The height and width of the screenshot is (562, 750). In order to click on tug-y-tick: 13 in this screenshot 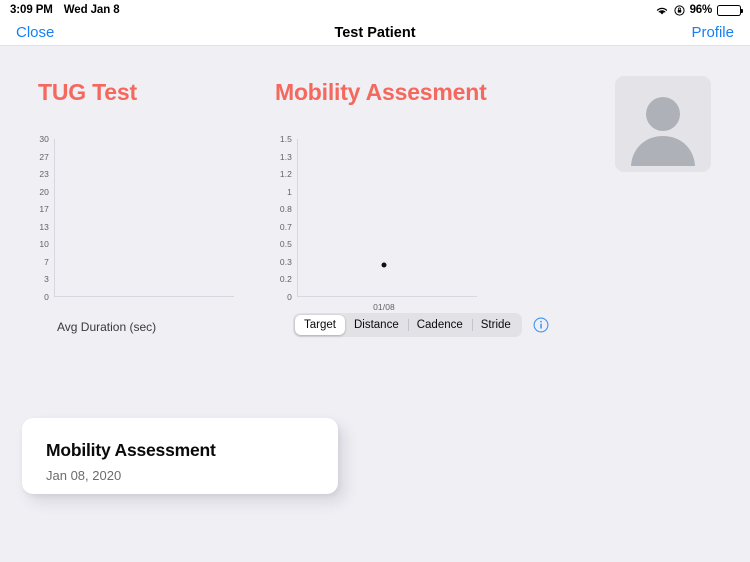, I will do `click(44, 226)`.